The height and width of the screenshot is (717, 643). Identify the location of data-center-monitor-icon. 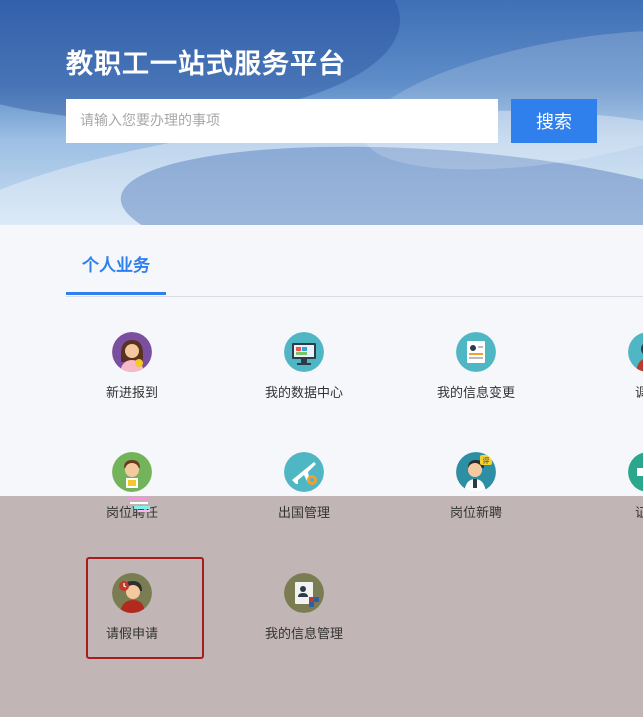
(304, 352).